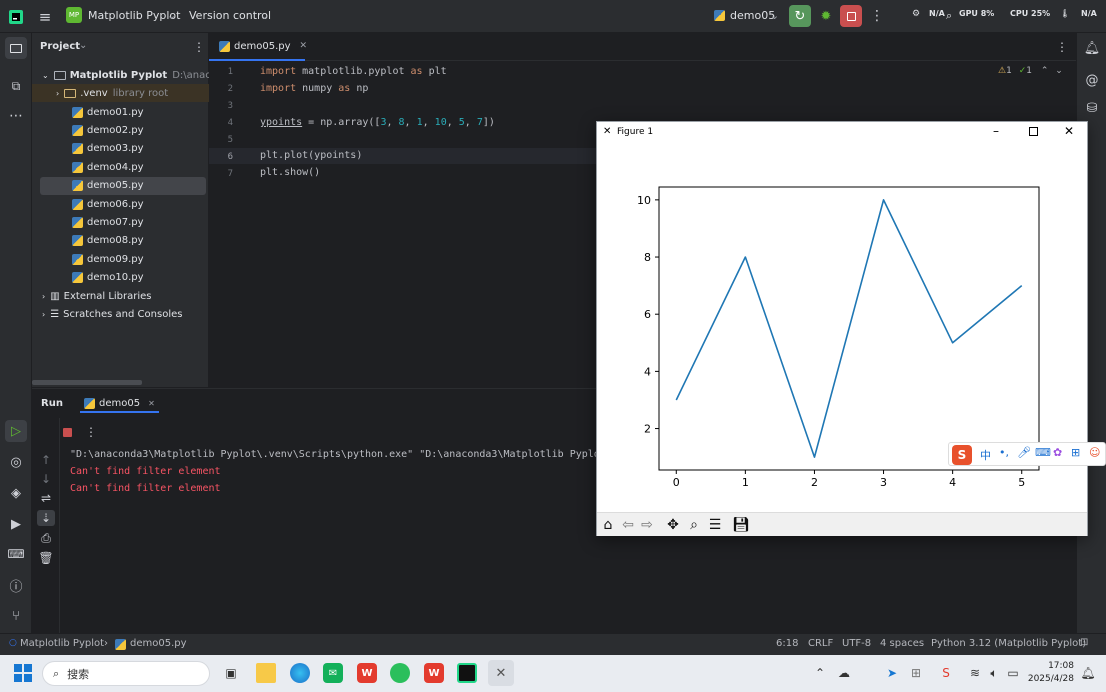 This screenshot has height=692, width=1106. I want to click on windows-start-icon, so click(23, 673).